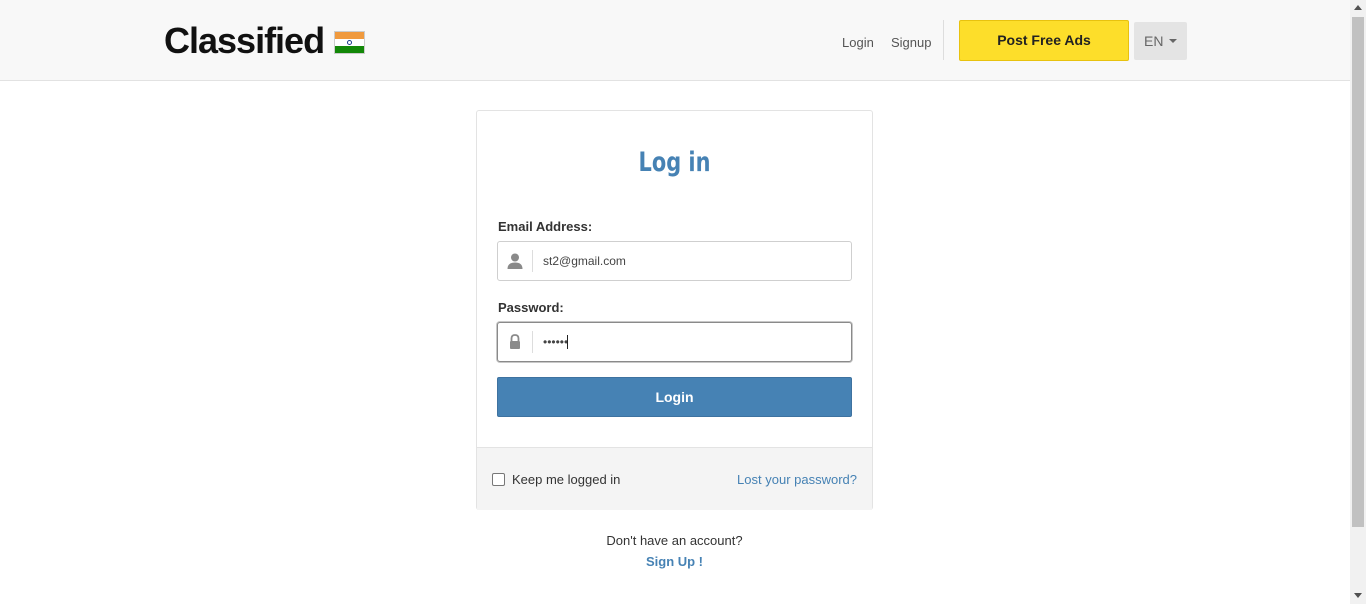 This screenshot has width=1366, height=604. I want to click on nav-divider, so click(943, 40).